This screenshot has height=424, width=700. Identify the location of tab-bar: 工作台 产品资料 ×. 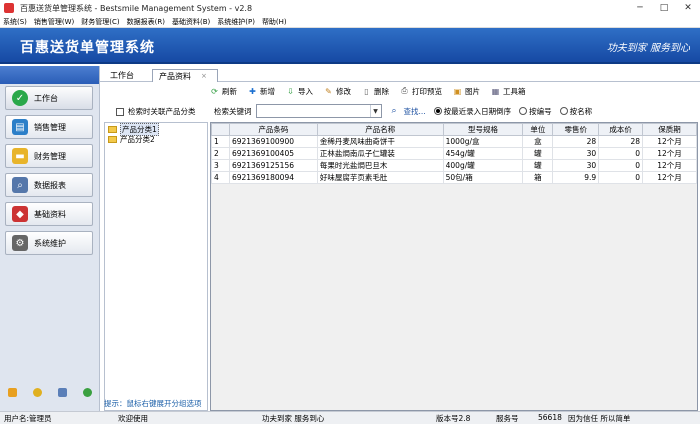
(400, 74).